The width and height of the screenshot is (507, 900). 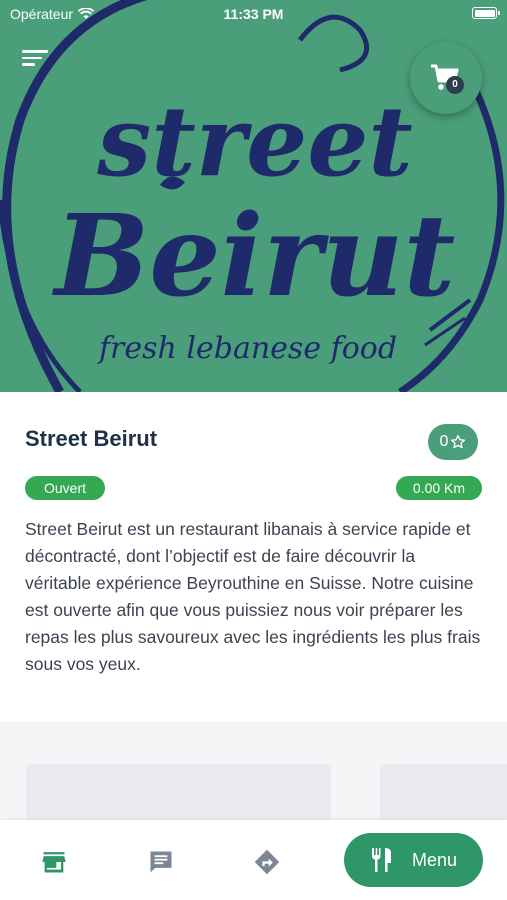 I want to click on cart-count-badge: 0, so click(x=455, y=85).